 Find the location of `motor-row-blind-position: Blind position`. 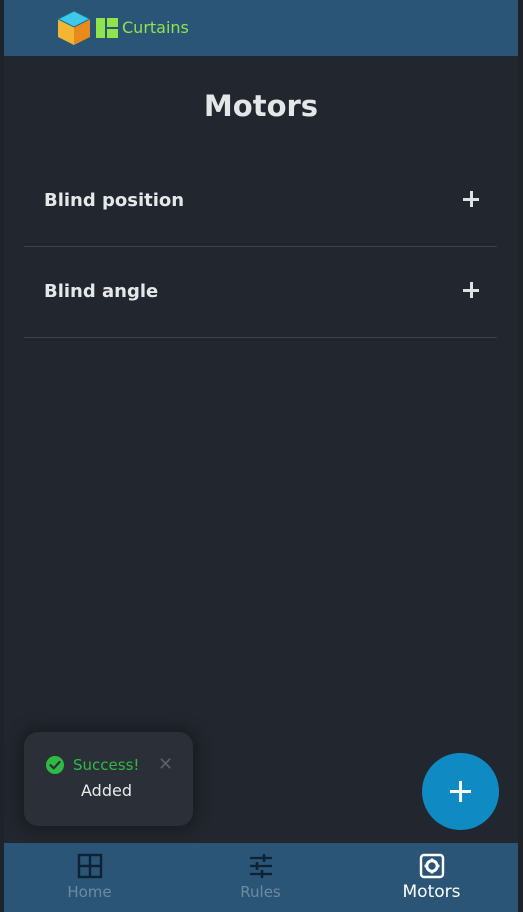

motor-row-blind-position: Blind position is located at coordinates (260, 201).